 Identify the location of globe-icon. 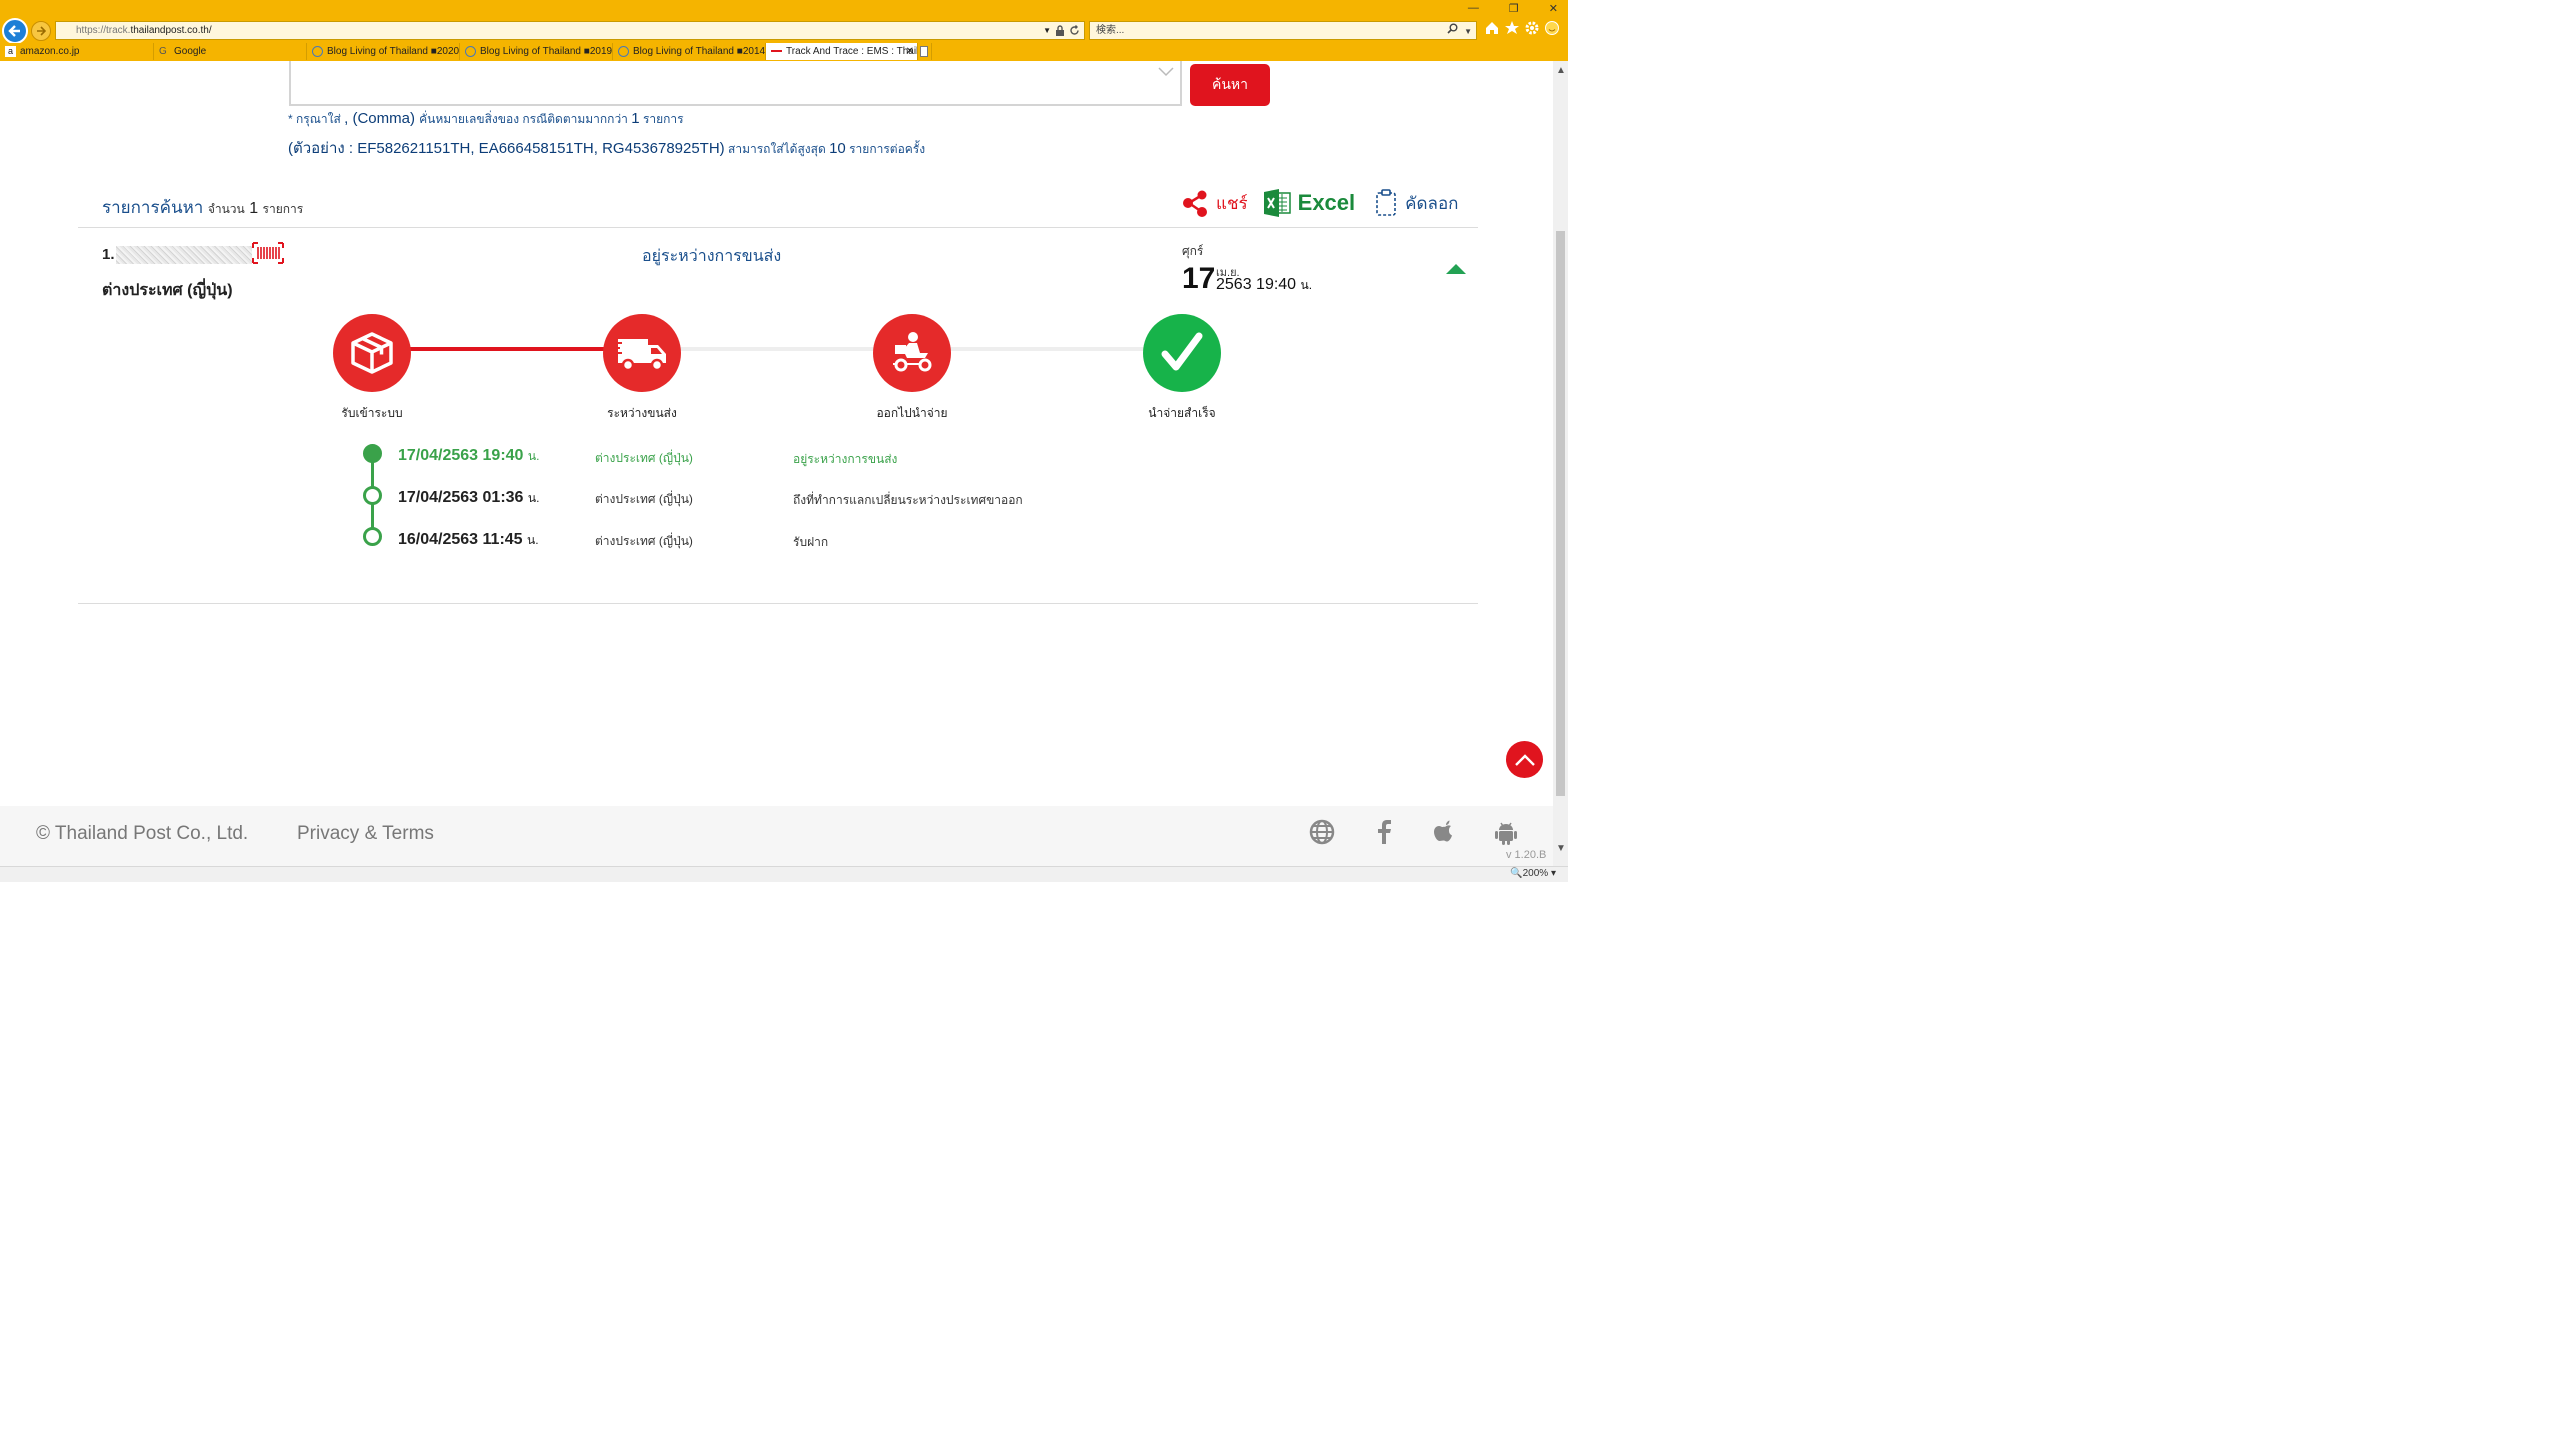
(1322, 832).